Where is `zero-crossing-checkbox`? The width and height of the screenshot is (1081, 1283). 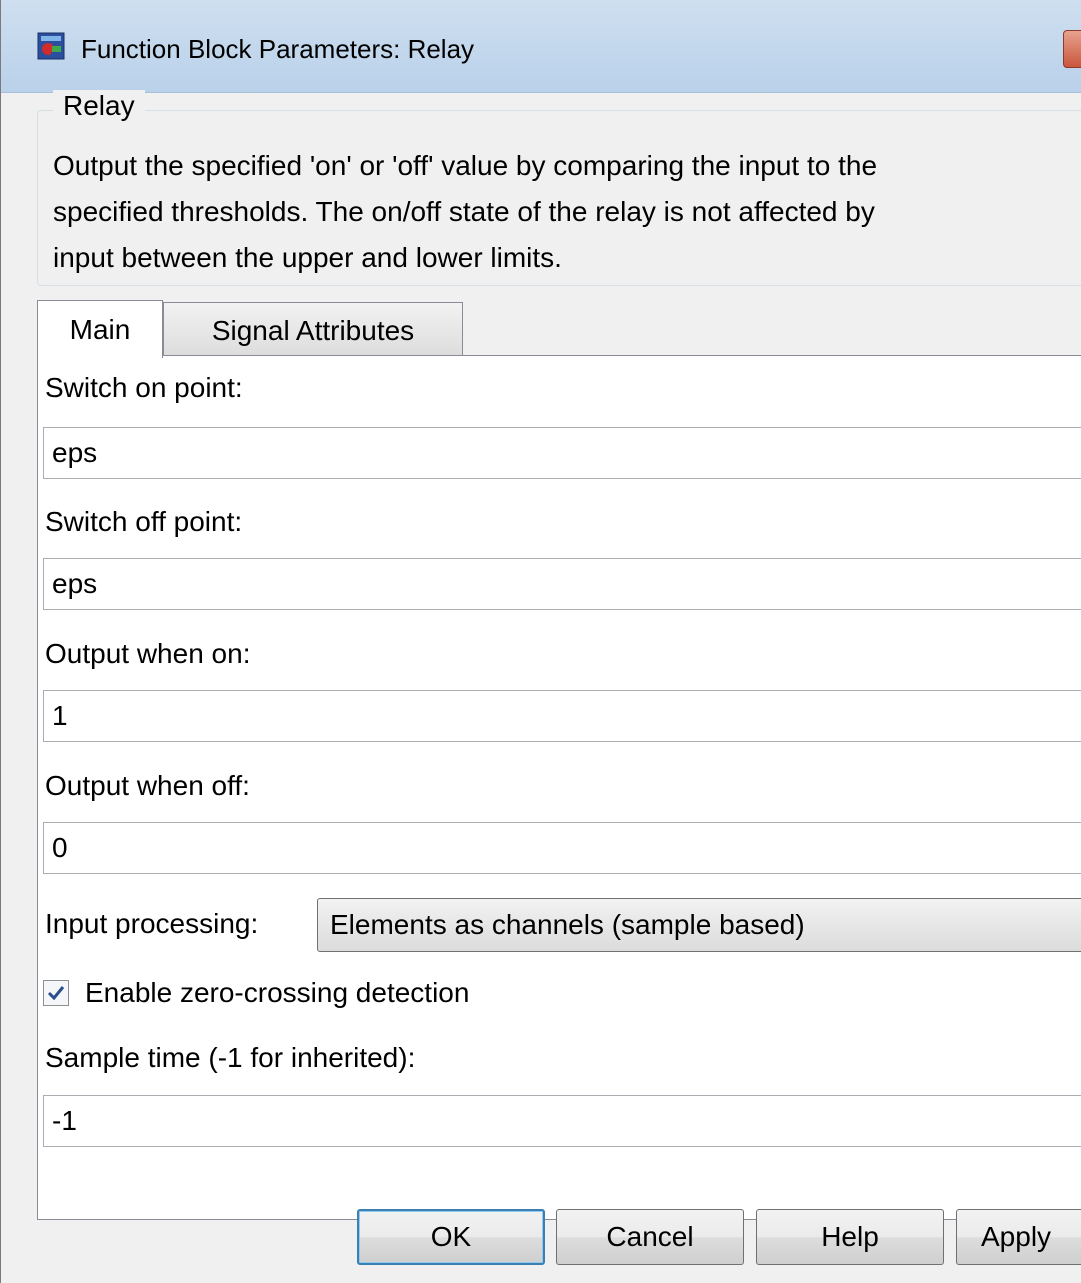 zero-crossing-checkbox is located at coordinates (56, 993).